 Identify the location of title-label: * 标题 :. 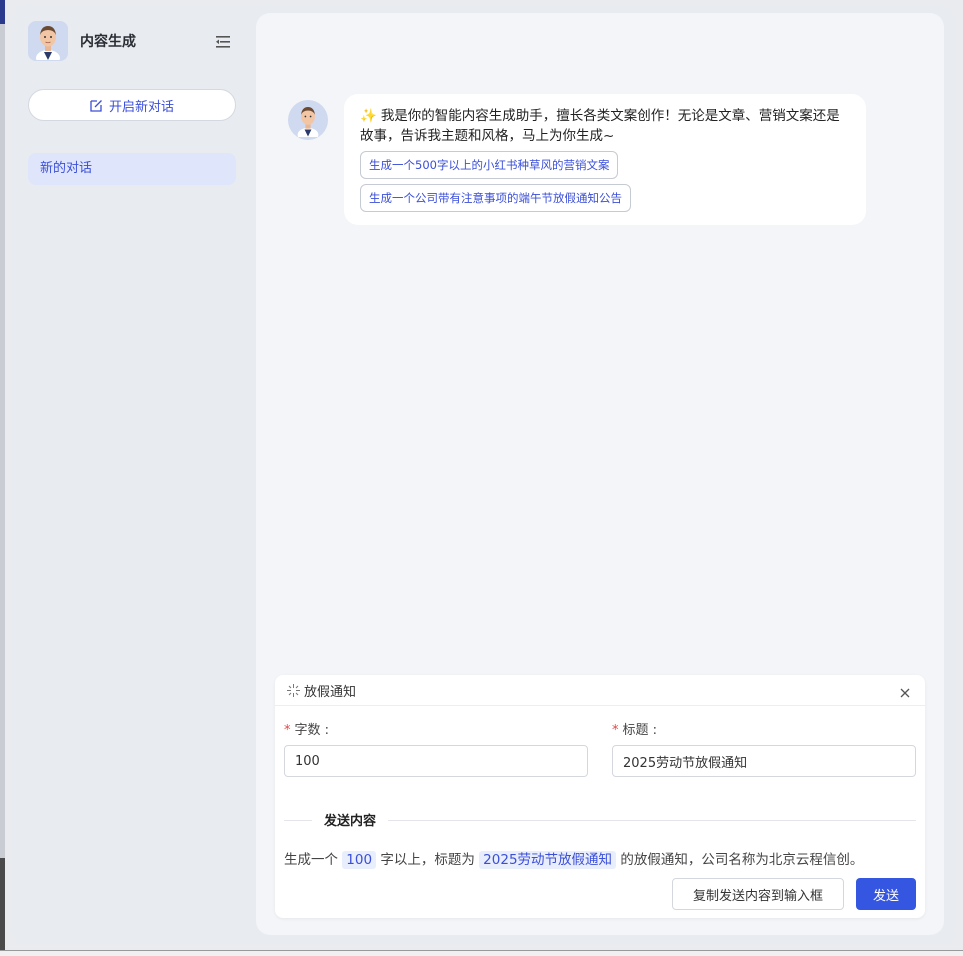
(635, 730).